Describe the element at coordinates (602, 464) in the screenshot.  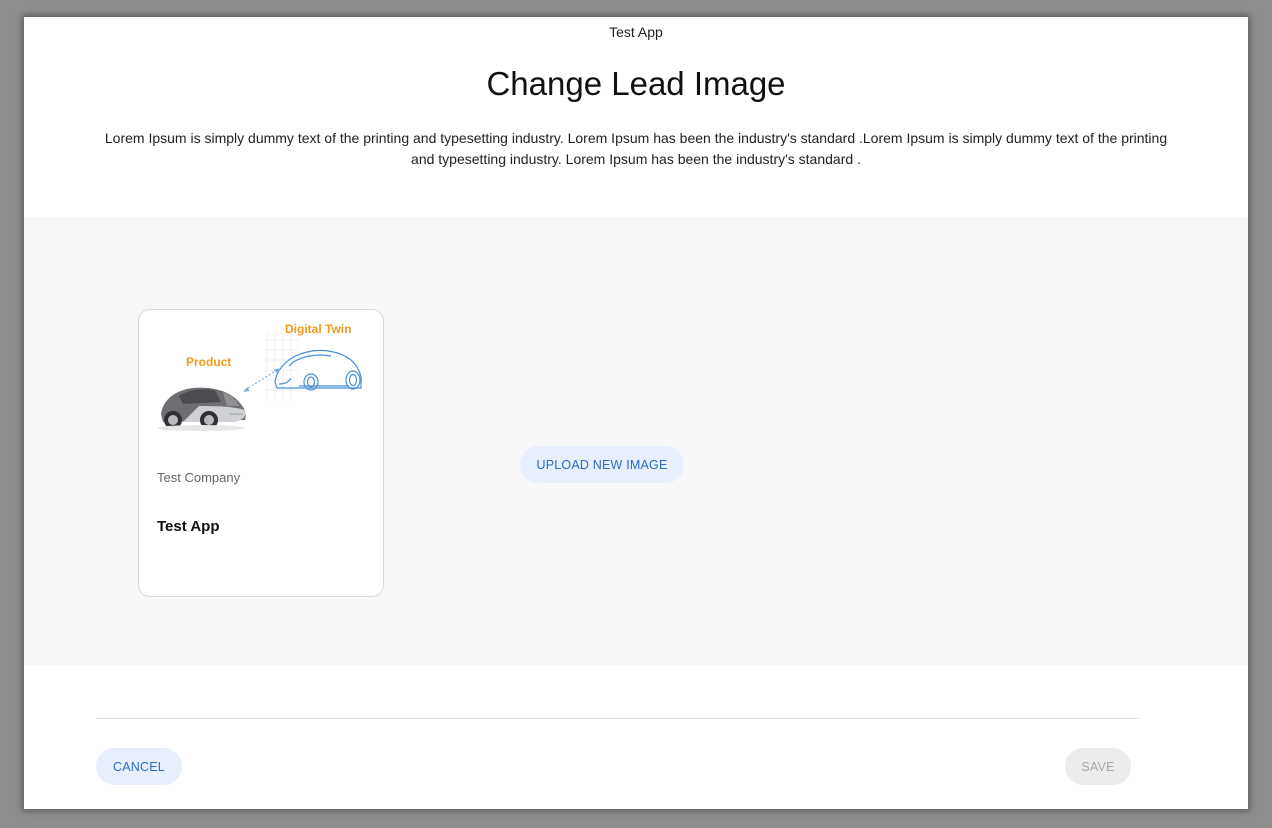
I see `upload-new-image-button: UPLOAD NEW IMAGE` at that location.